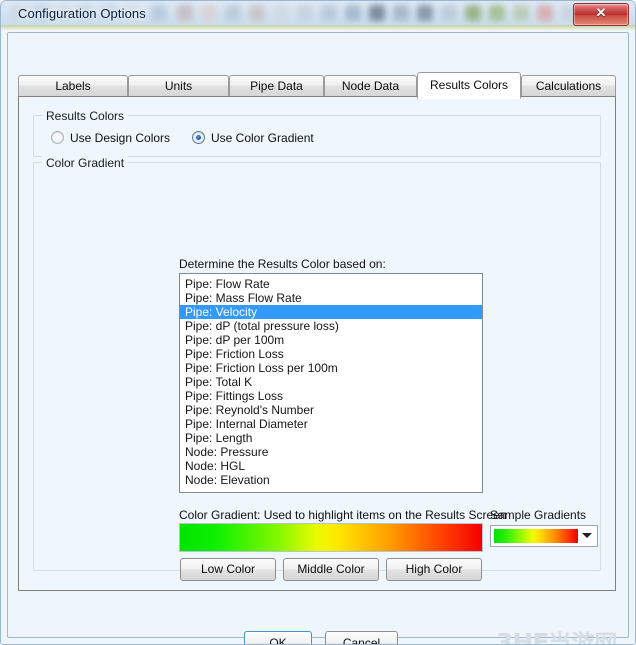 The image size is (636, 645). Describe the element at coordinates (85, 116) in the screenshot. I see `results-colors-legend: Results Colors` at that location.